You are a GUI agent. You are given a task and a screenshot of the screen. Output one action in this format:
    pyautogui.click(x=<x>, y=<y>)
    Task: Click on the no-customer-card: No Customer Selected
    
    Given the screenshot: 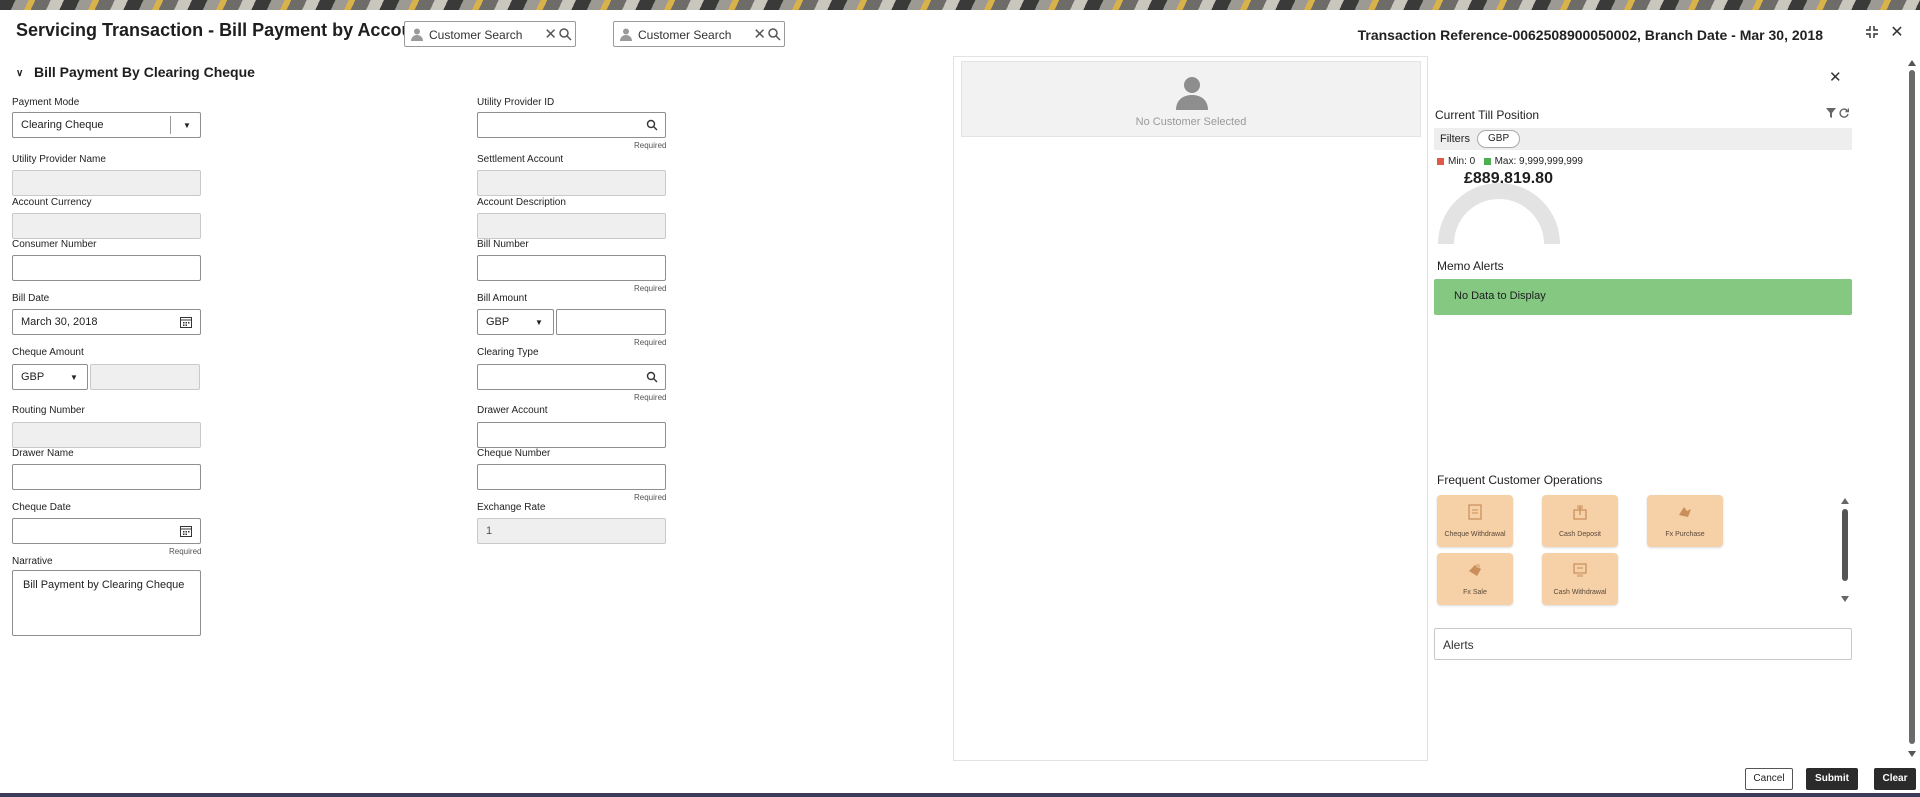 What is the action you would take?
    pyautogui.click(x=1191, y=99)
    